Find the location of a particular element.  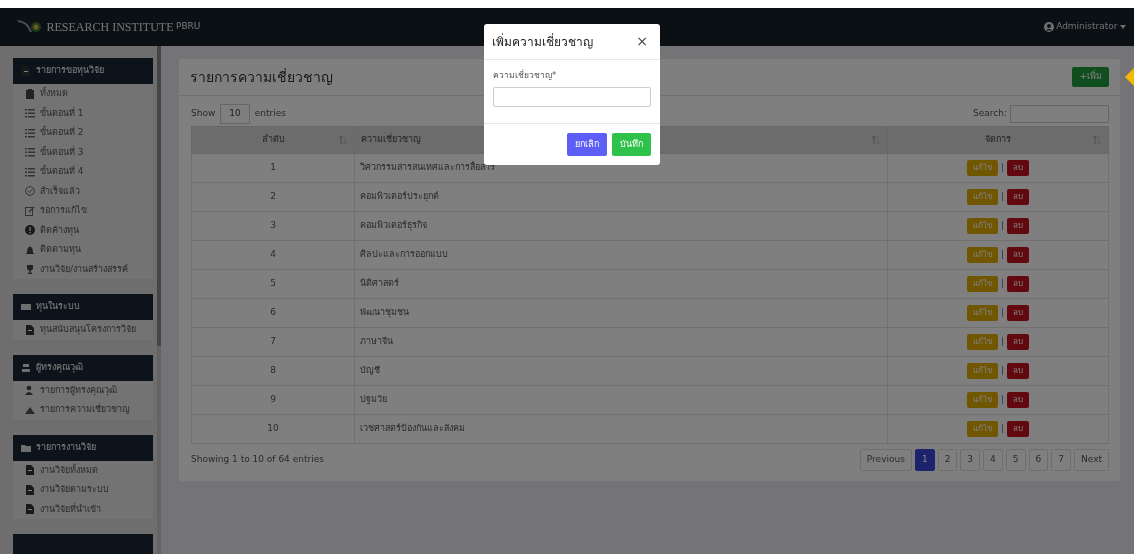

page-button: 4 is located at coordinates (993, 460).